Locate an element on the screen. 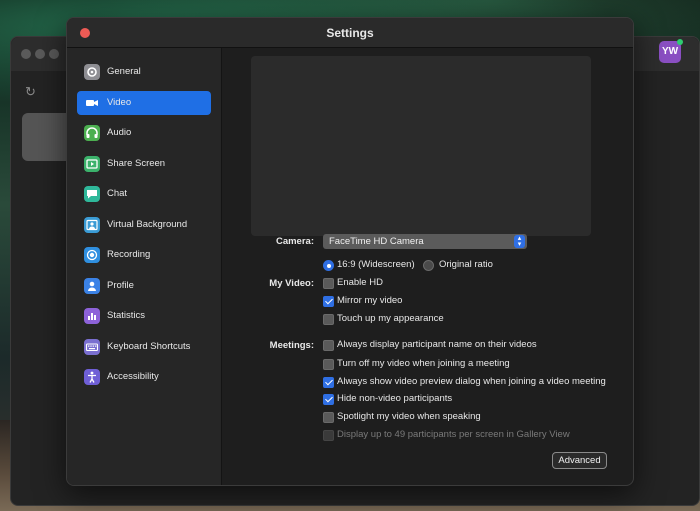 The height and width of the screenshot is (511, 700). sidebar-item-virtual-background: Virtual Background is located at coordinates (144, 225).